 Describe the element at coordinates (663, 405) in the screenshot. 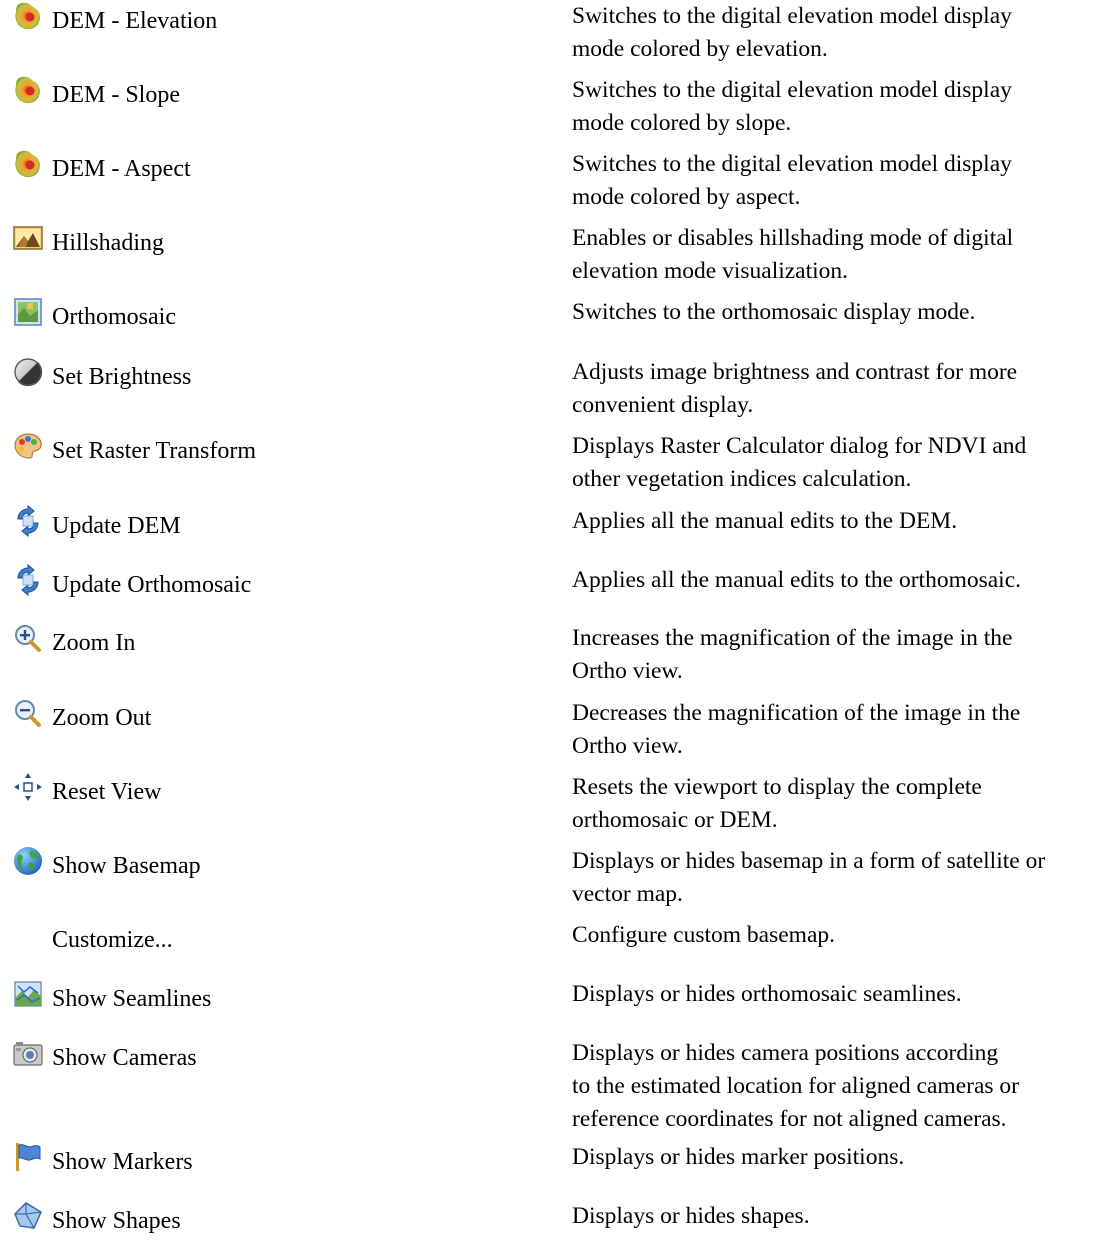

I see `description-line: convenient display.` at that location.